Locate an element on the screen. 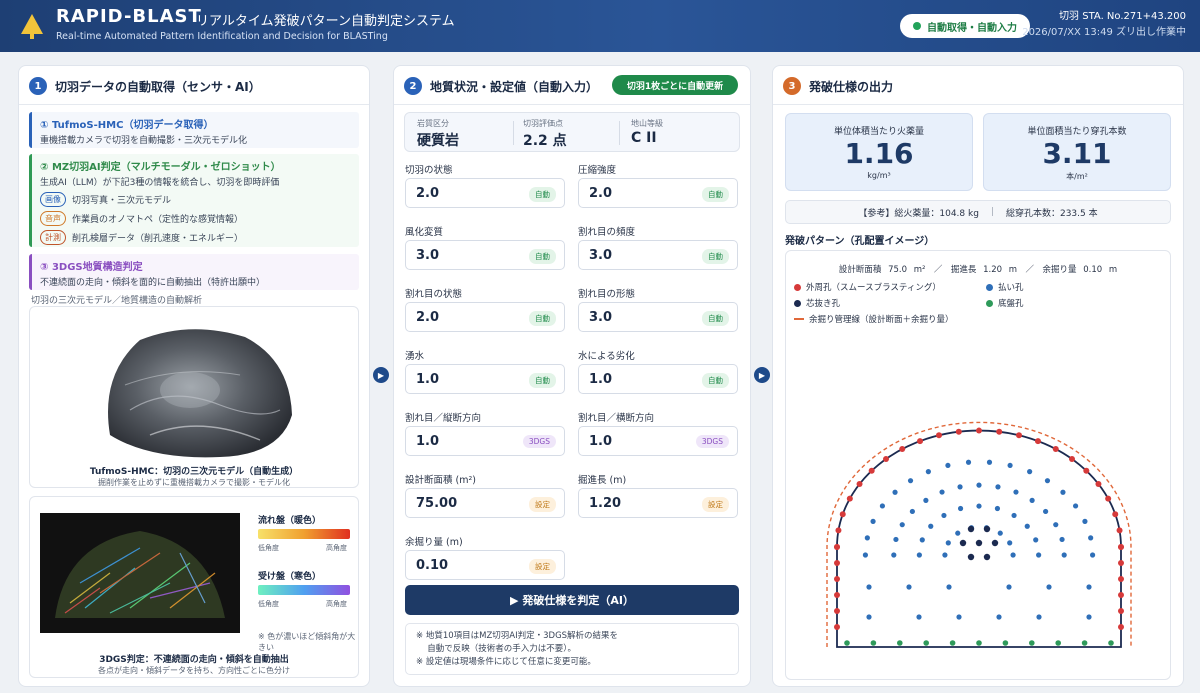 The height and width of the screenshot is (693, 1200). input-item-text: 切羽写真・三次元モデル is located at coordinates (122, 201).